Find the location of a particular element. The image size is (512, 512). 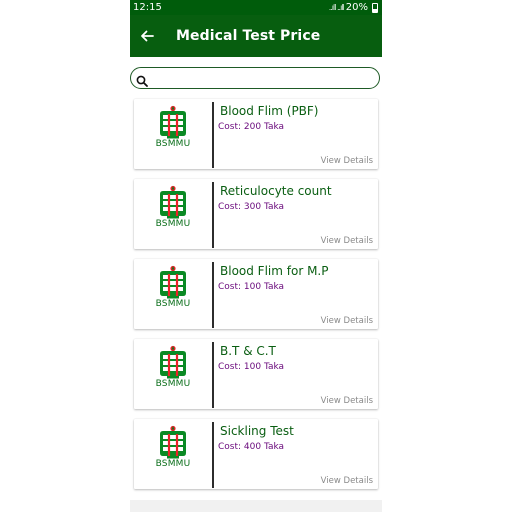

test-name: B.T & C.T is located at coordinates (248, 351).